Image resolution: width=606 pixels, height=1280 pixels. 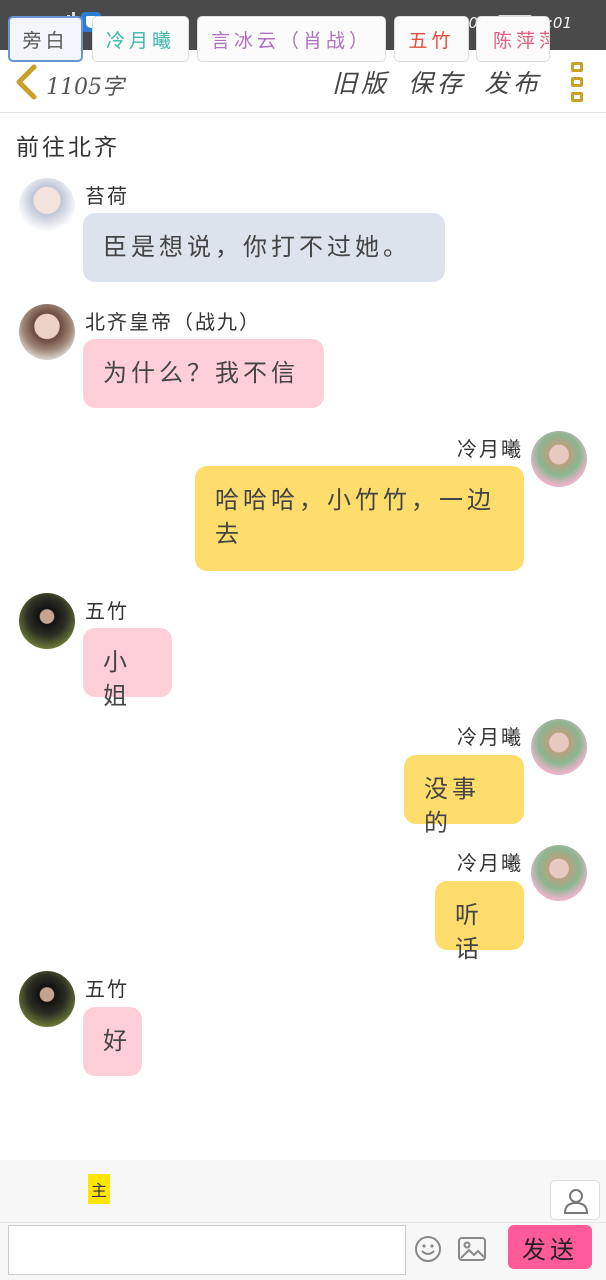 I want to click on input-bar: 发送, so click(x=303, y=1251).